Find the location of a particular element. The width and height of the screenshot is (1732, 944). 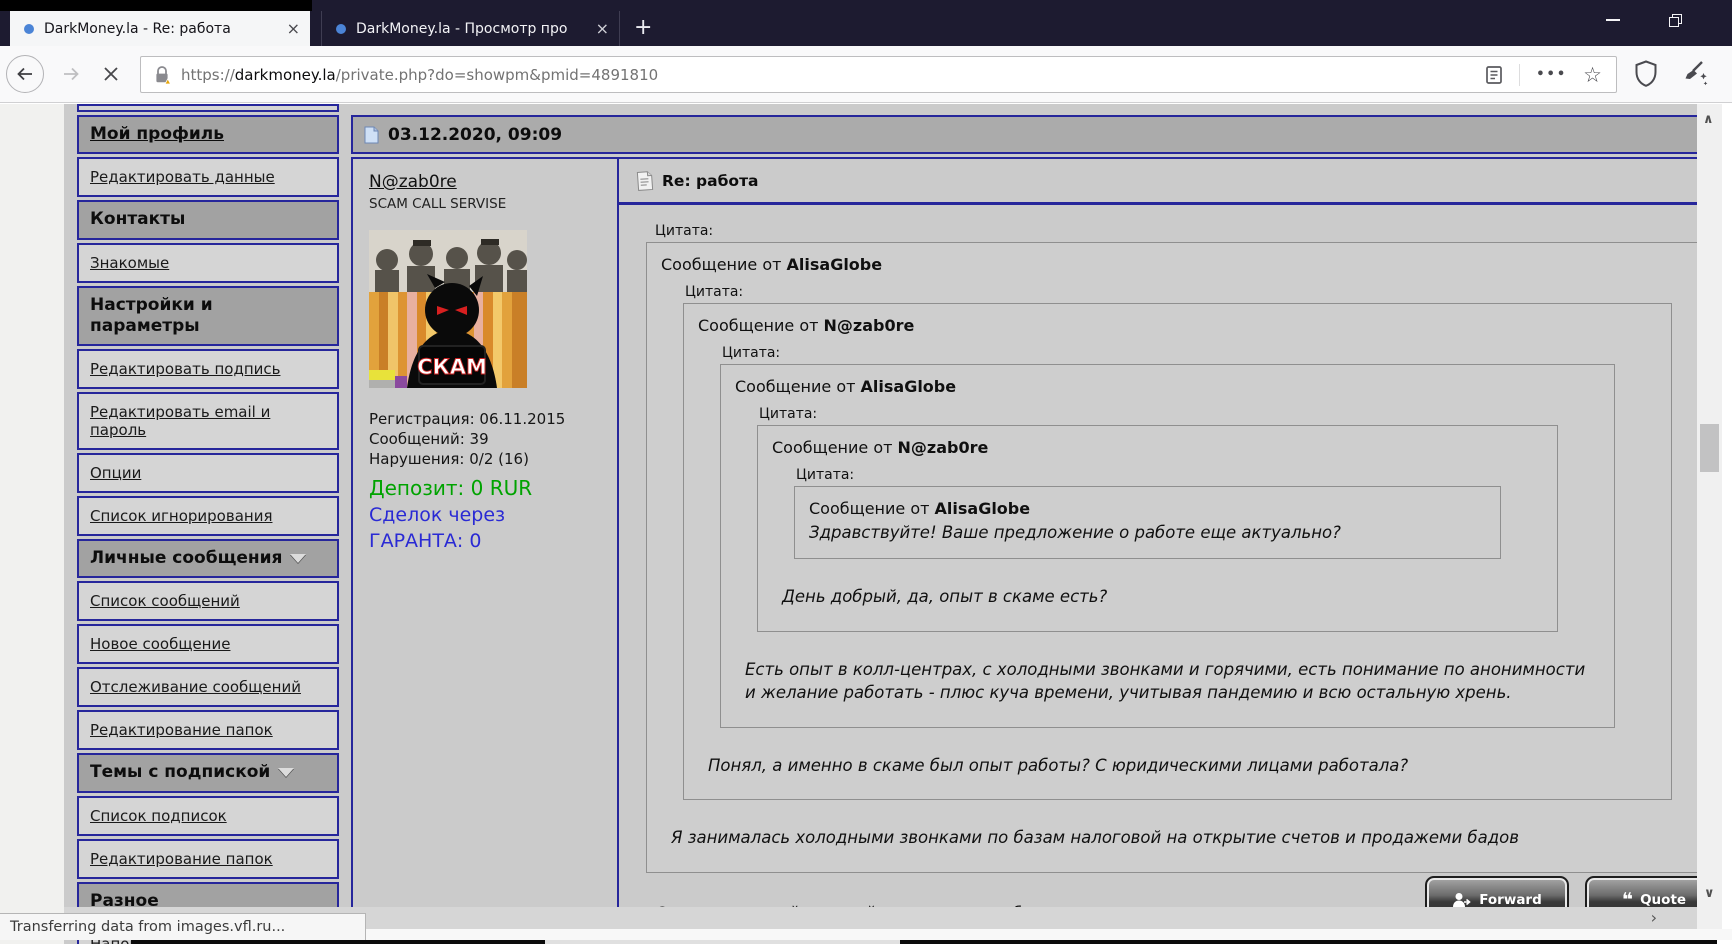

sidebar-label: Список сообщений is located at coordinates (165, 601).